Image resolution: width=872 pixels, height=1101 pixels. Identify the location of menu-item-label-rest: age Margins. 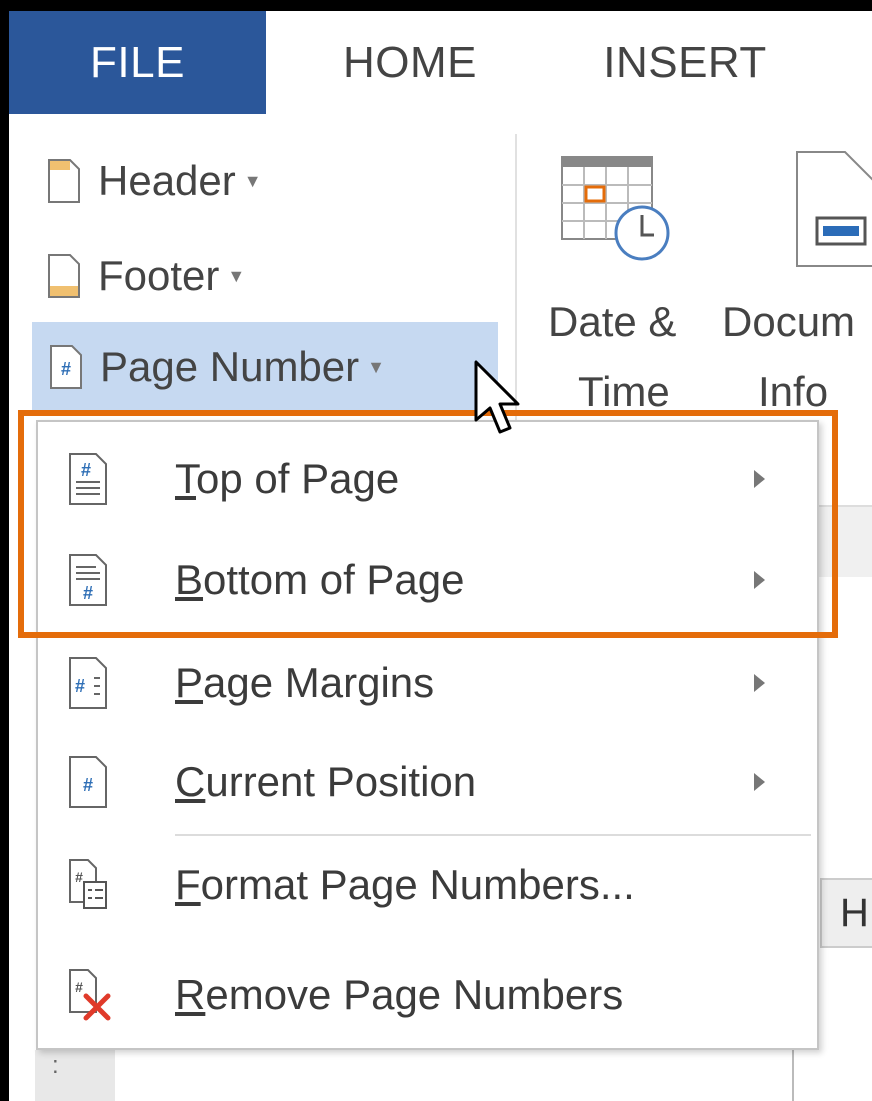
(319, 682).